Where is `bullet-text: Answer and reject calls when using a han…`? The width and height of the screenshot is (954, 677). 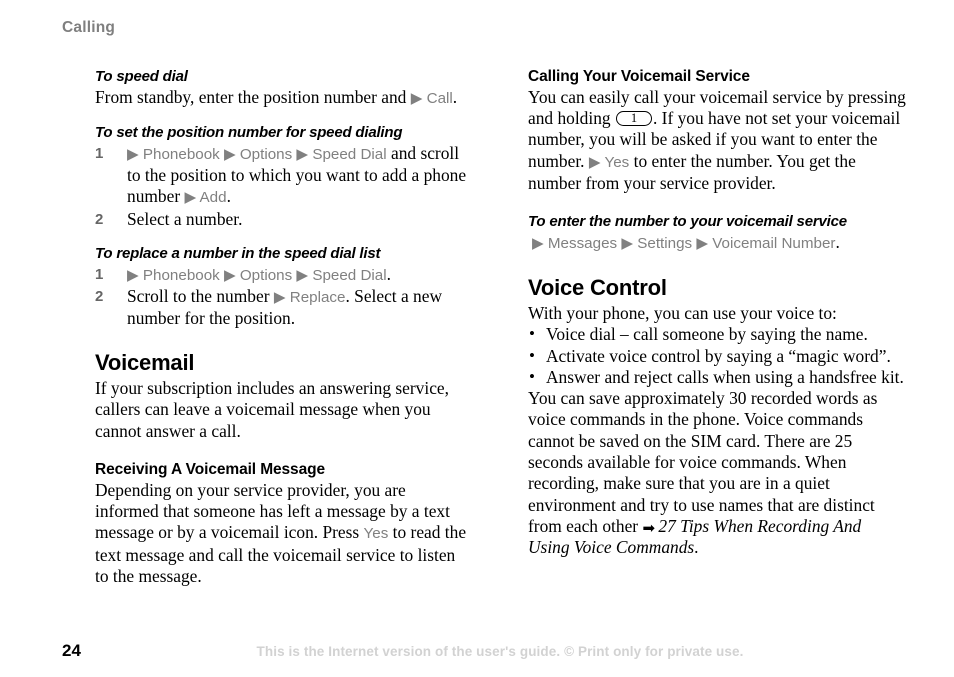
bullet-text: Answer and reject calls when using a han… is located at coordinates (725, 376).